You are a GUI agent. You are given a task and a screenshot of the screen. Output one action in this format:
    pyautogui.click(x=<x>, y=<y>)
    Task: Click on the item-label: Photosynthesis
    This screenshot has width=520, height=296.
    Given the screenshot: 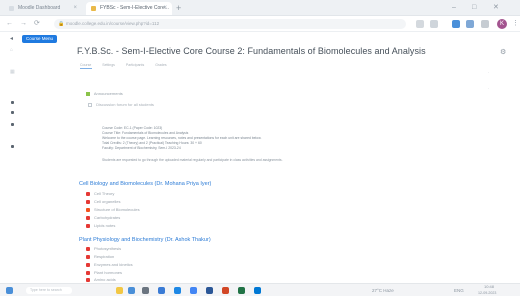 What is the action you would take?
    pyautogui.click(x=108, y=248)
    